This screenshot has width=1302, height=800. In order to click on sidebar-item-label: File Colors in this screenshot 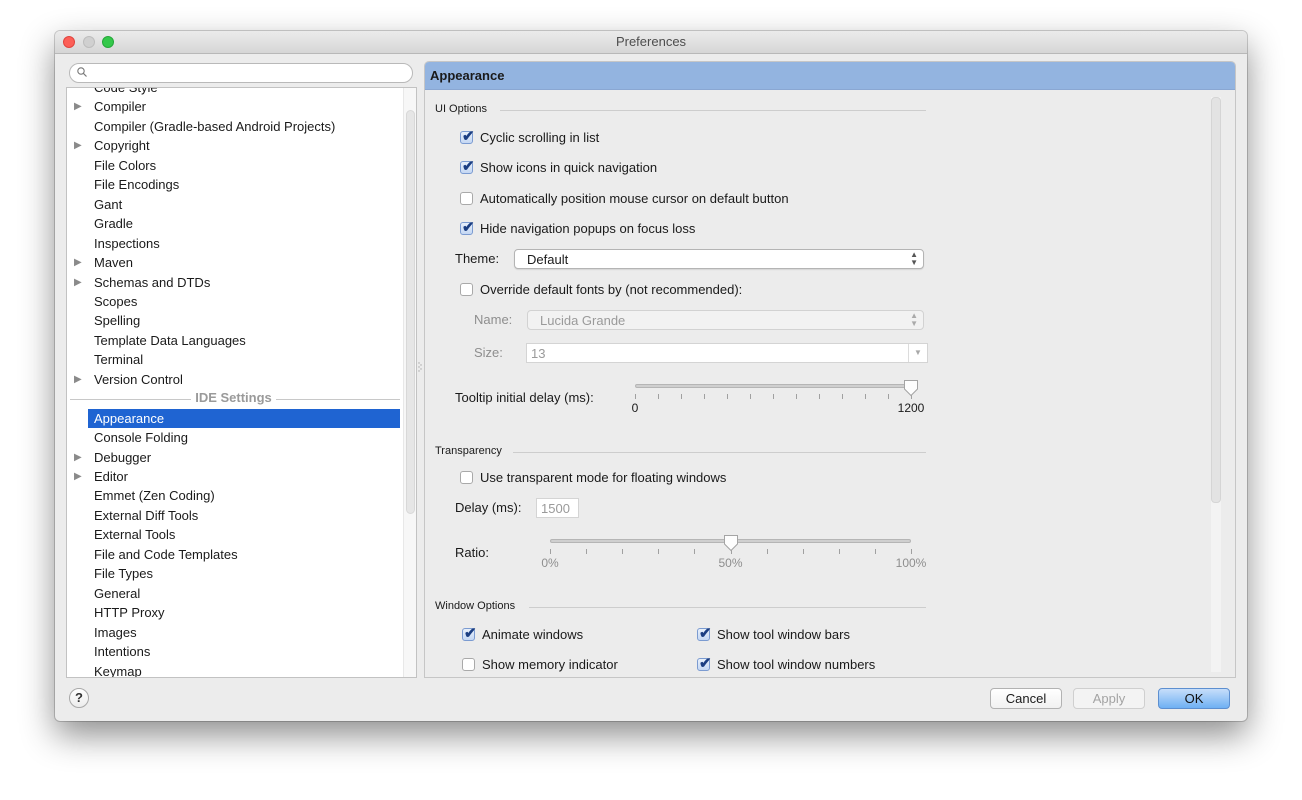, I will do `click(125, 165)`.